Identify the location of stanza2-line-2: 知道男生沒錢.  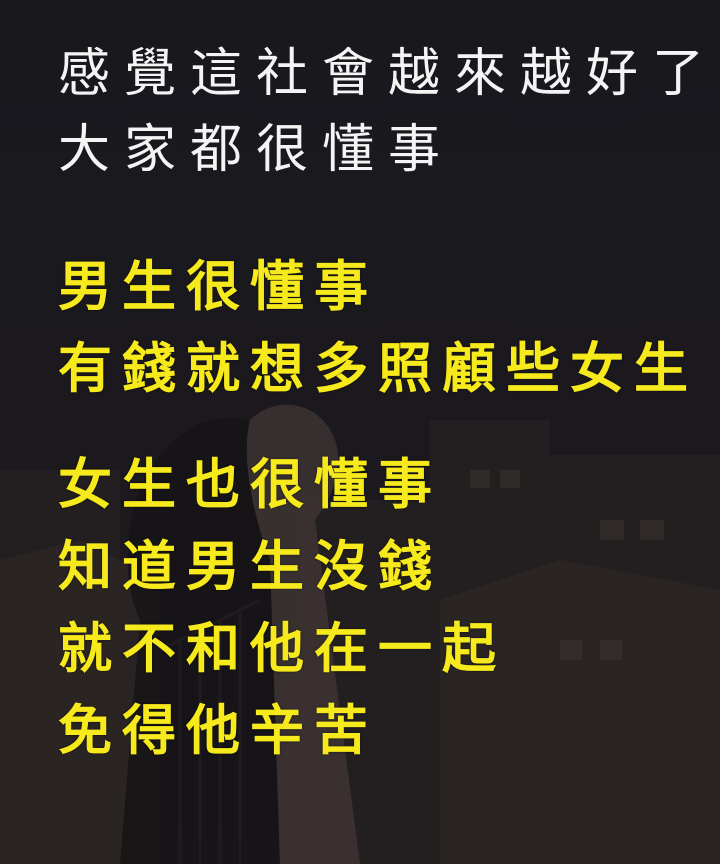
(250, 566).